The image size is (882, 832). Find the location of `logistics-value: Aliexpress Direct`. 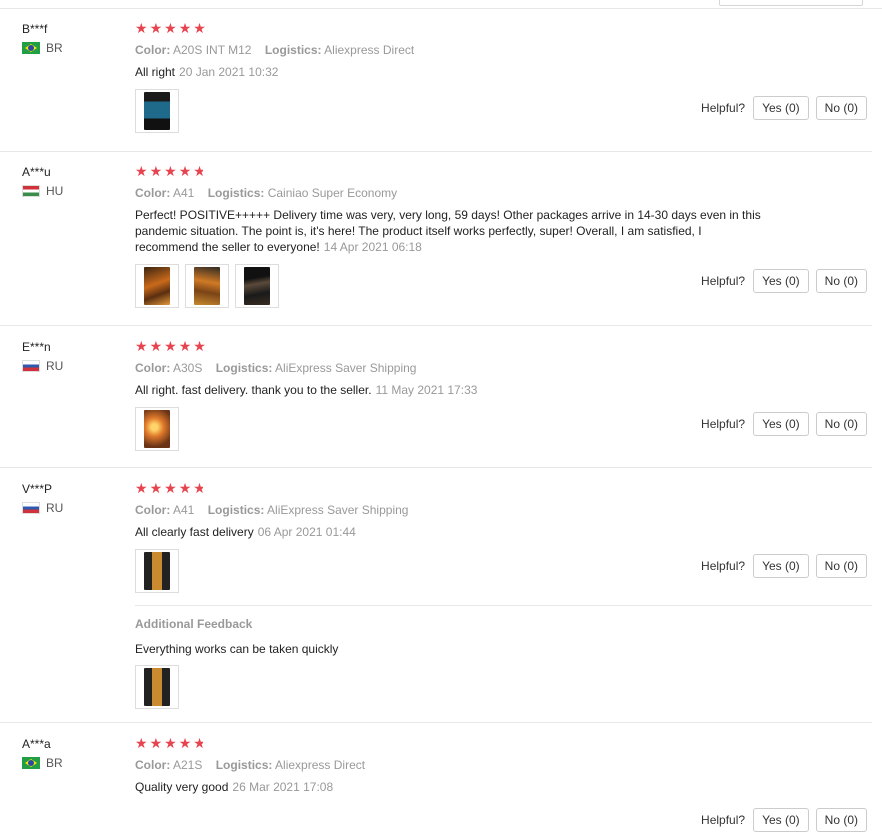

logistics-value: Aliexpress Direct is located at coordinates (369, 50).